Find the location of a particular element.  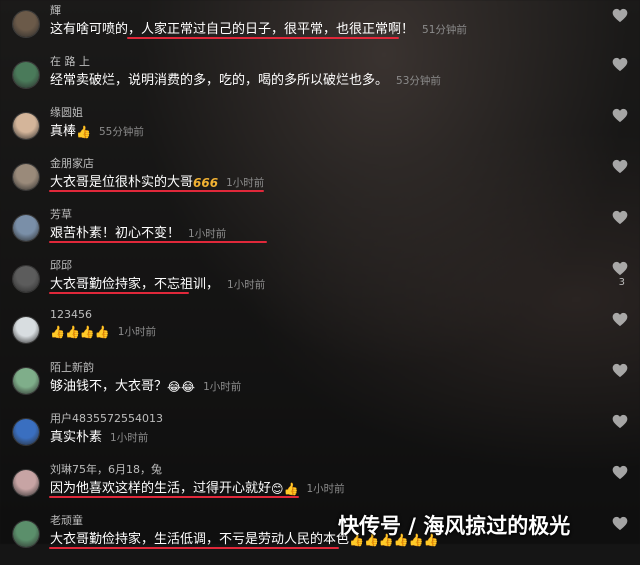

comment-text: 大衣哥是位很朴实的大哥 is located at coordinates (122, 182).